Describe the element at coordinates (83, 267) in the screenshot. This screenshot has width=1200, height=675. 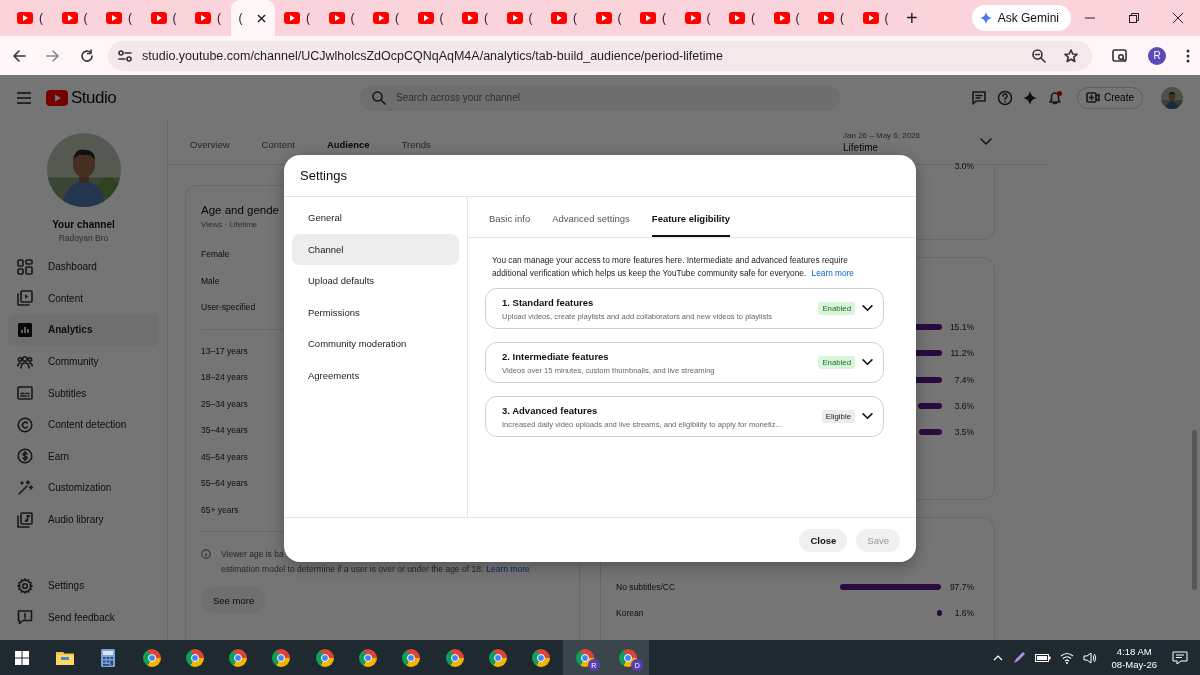
I see `nav-item: Dashboard` at that location.